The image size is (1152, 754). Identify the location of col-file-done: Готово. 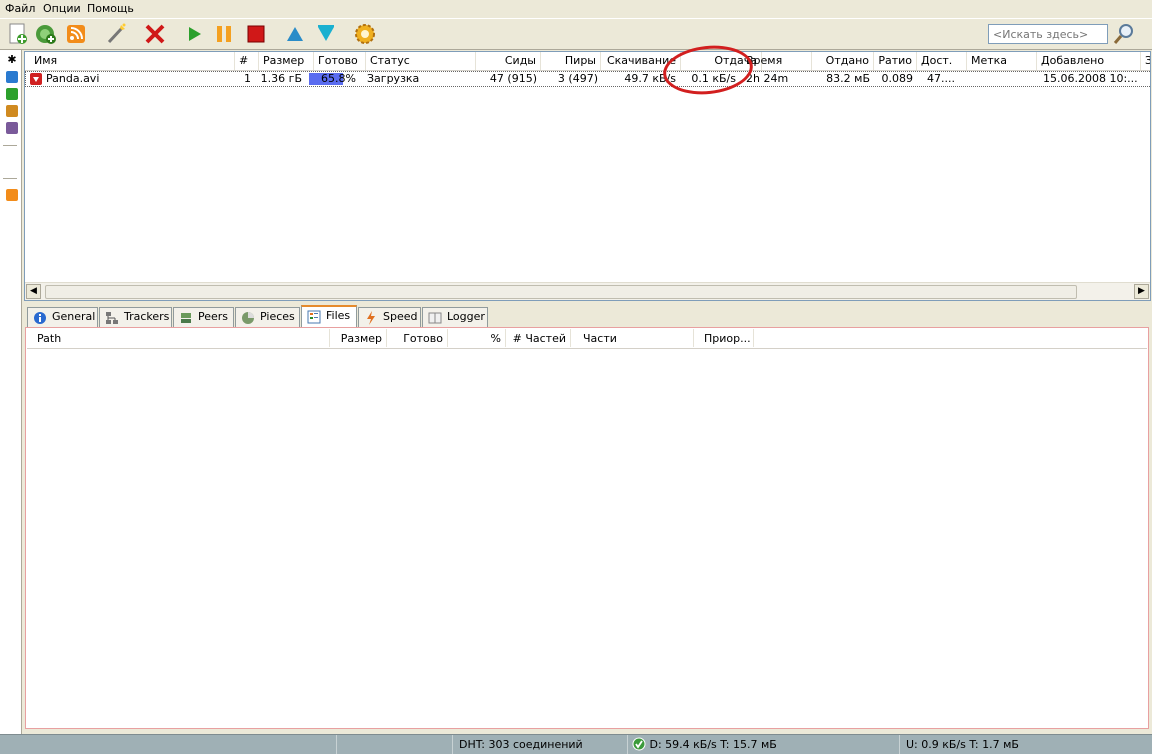
(417, 338).